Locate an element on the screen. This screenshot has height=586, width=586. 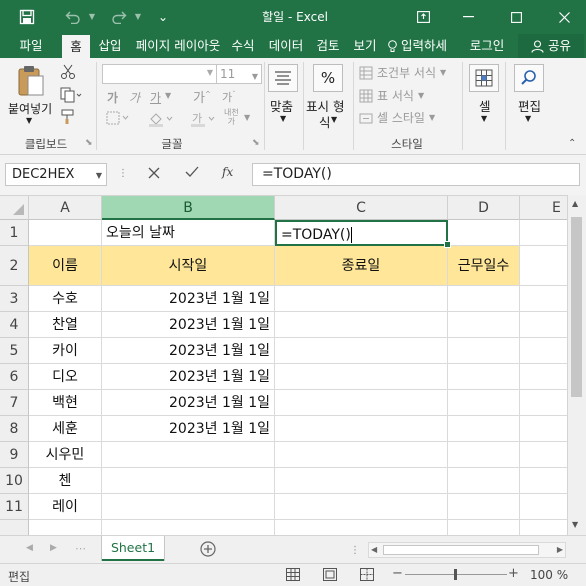
font-size-select: 11 ▼ is located at coordinates (239, 74).